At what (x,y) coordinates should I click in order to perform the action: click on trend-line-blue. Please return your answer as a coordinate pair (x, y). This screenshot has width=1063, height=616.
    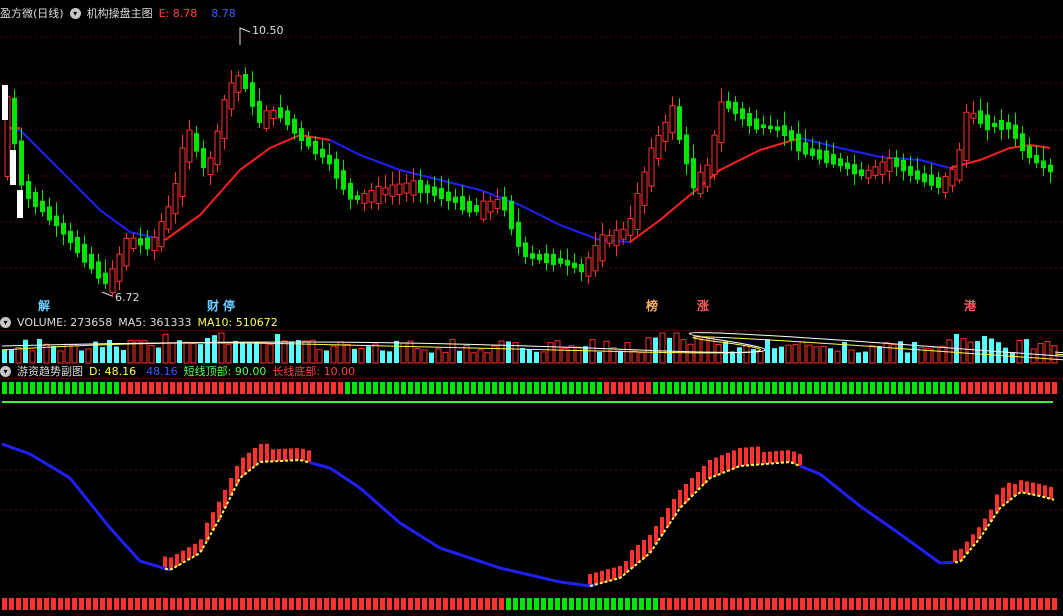
    Looking at the image, I should click on (86, 507).